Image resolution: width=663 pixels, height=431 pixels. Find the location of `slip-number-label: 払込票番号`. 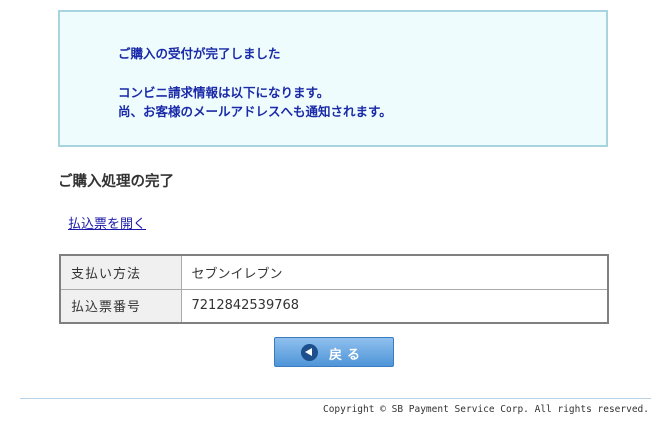

slip-number-label: 払込票番号 is located at coordinates (120, 306).